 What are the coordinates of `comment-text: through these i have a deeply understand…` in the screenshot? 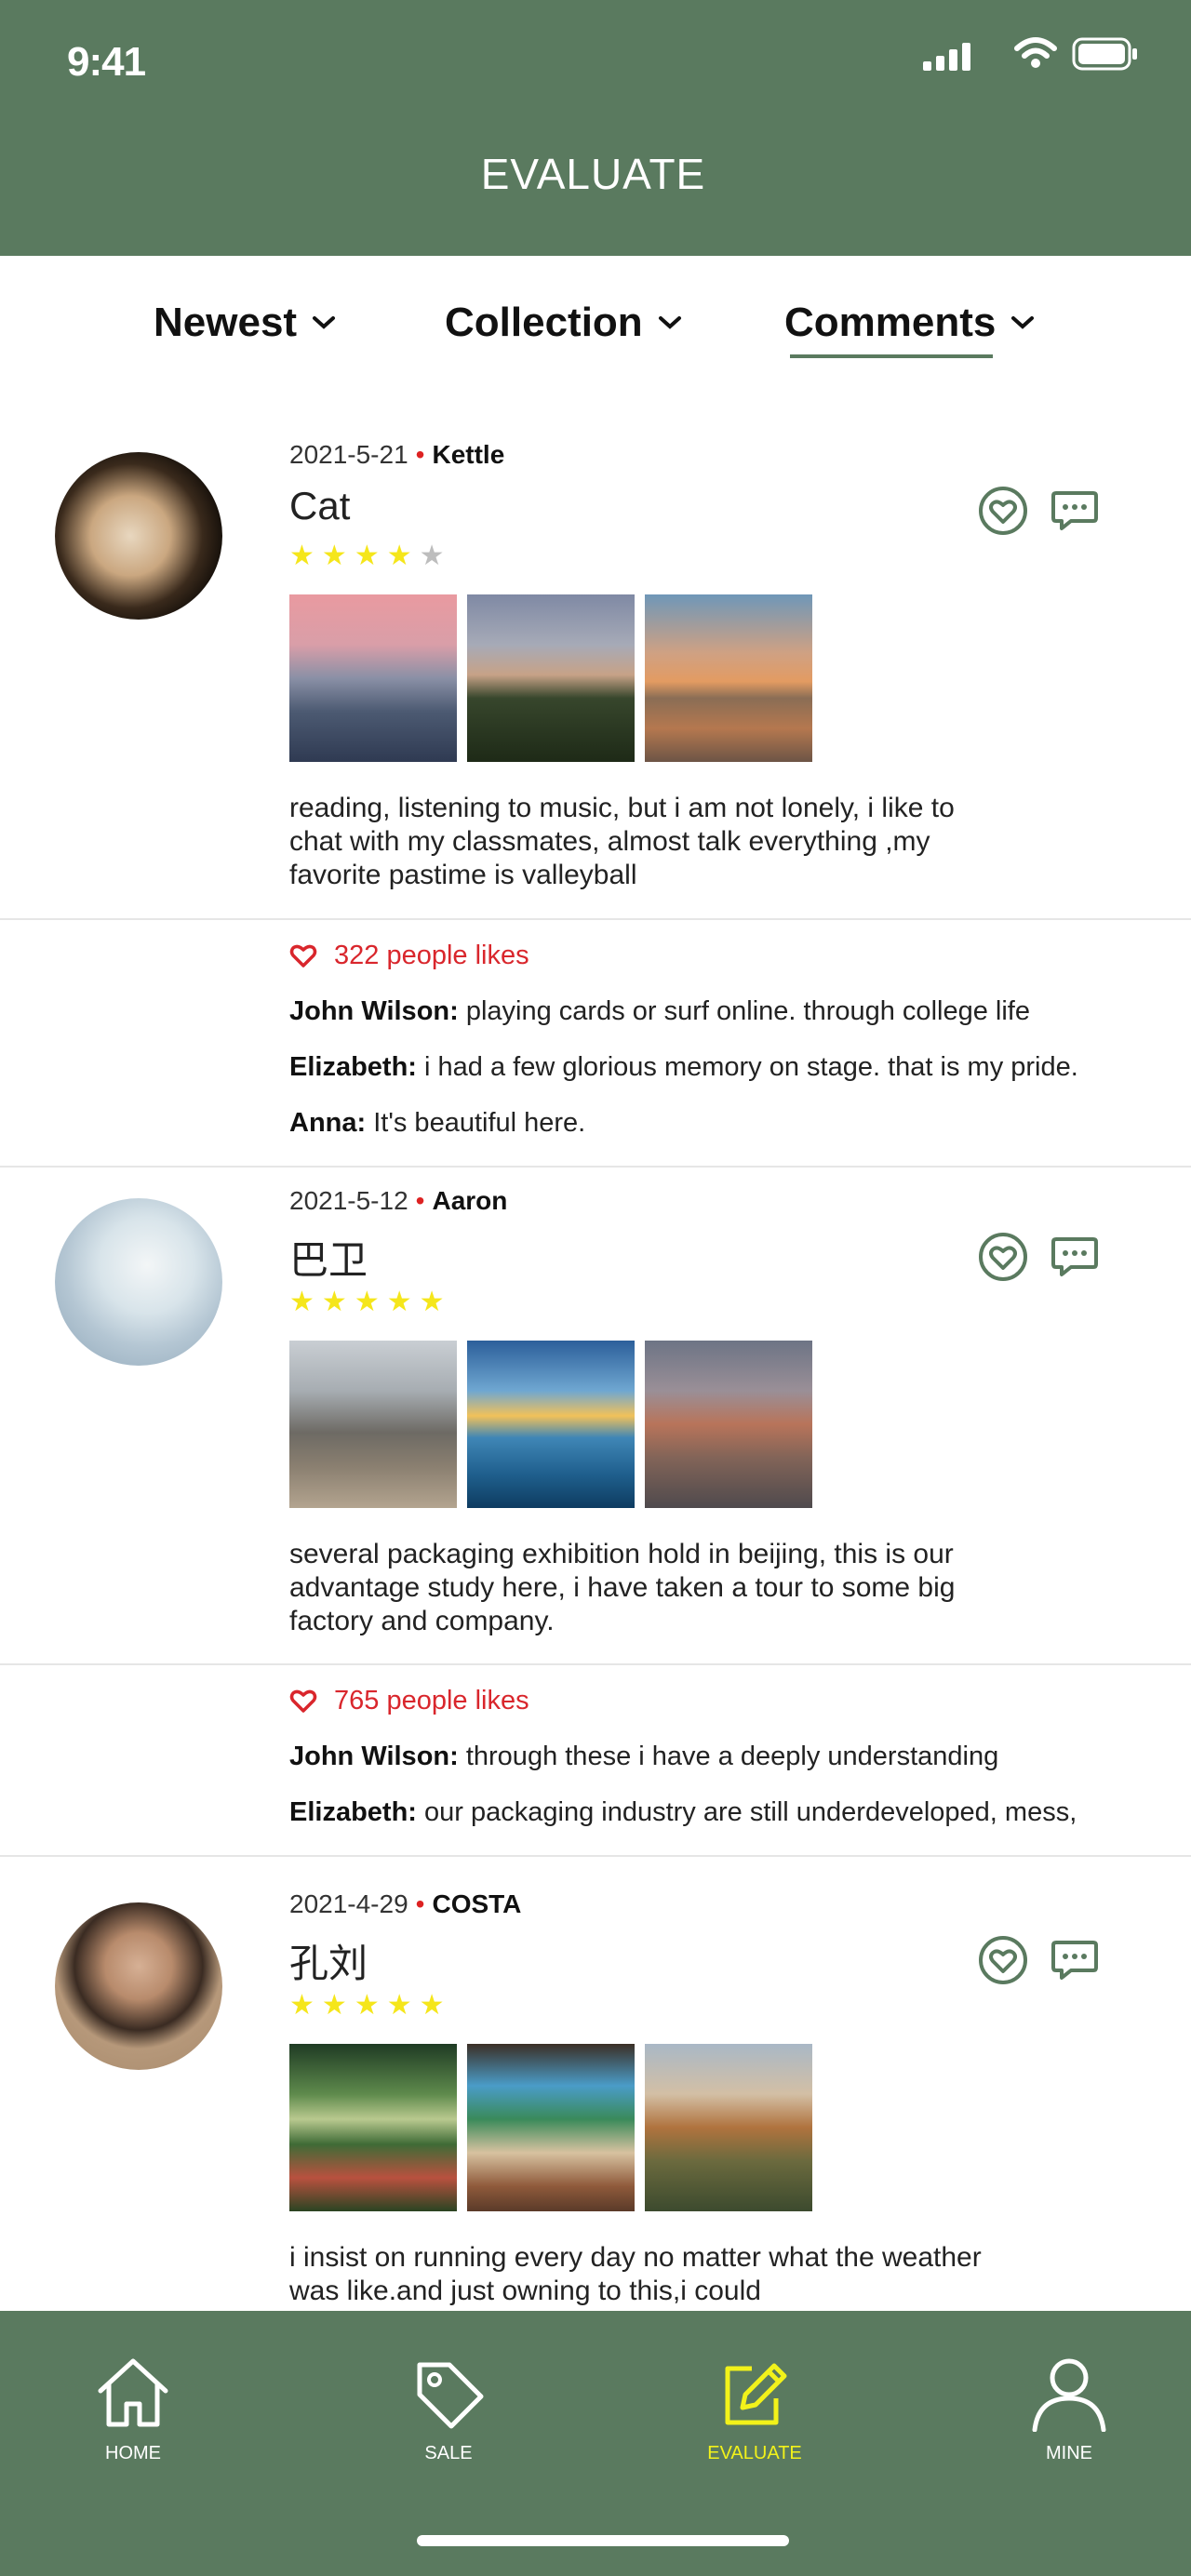 It's located at (728, 1756).